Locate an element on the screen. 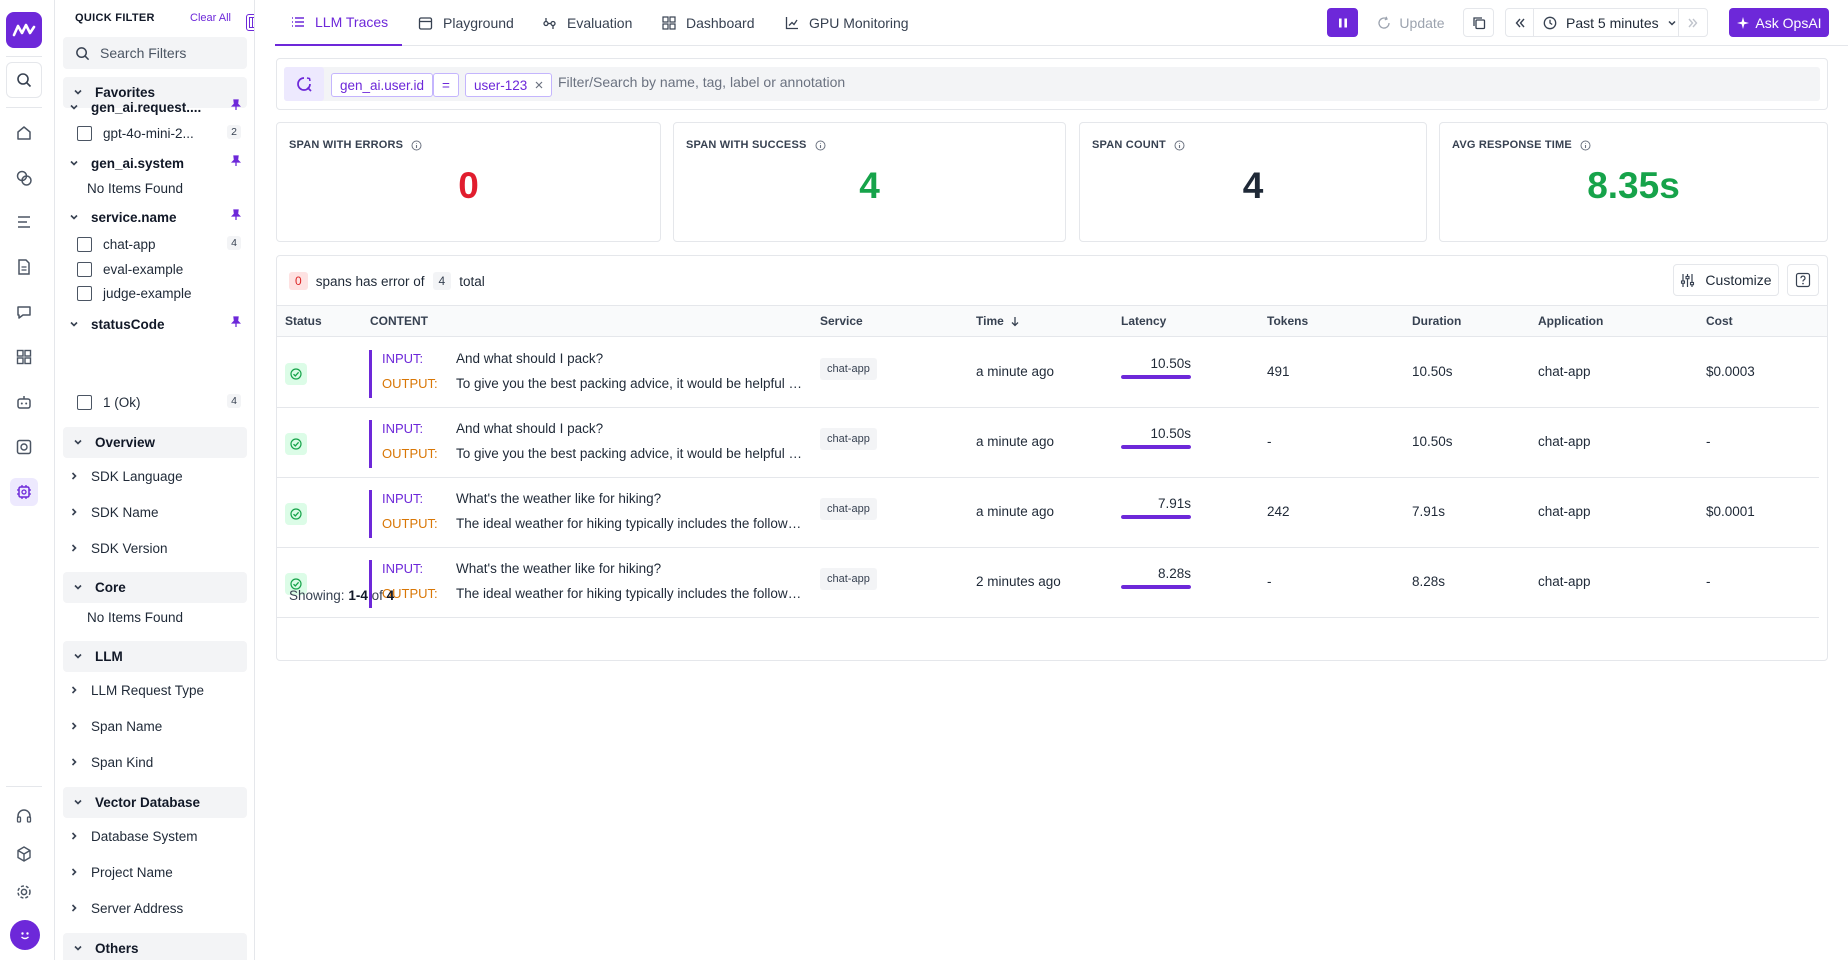 The width and height of the screenshot is (1848, 960). column-header-application: Application is located at coordinates (1570, 321).